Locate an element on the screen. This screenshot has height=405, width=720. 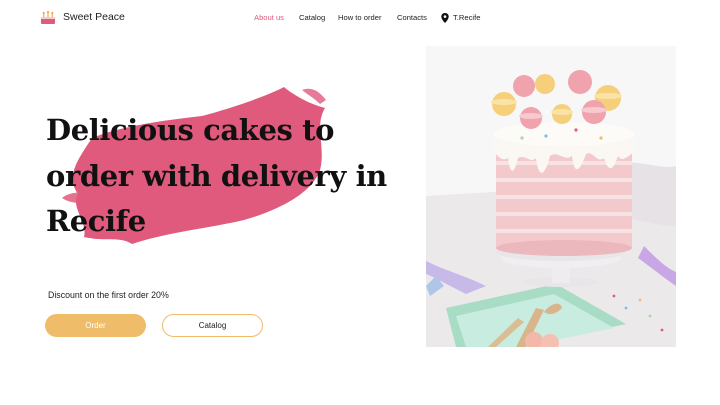
location-label: T.Recife is located at coordinates (467, 17).